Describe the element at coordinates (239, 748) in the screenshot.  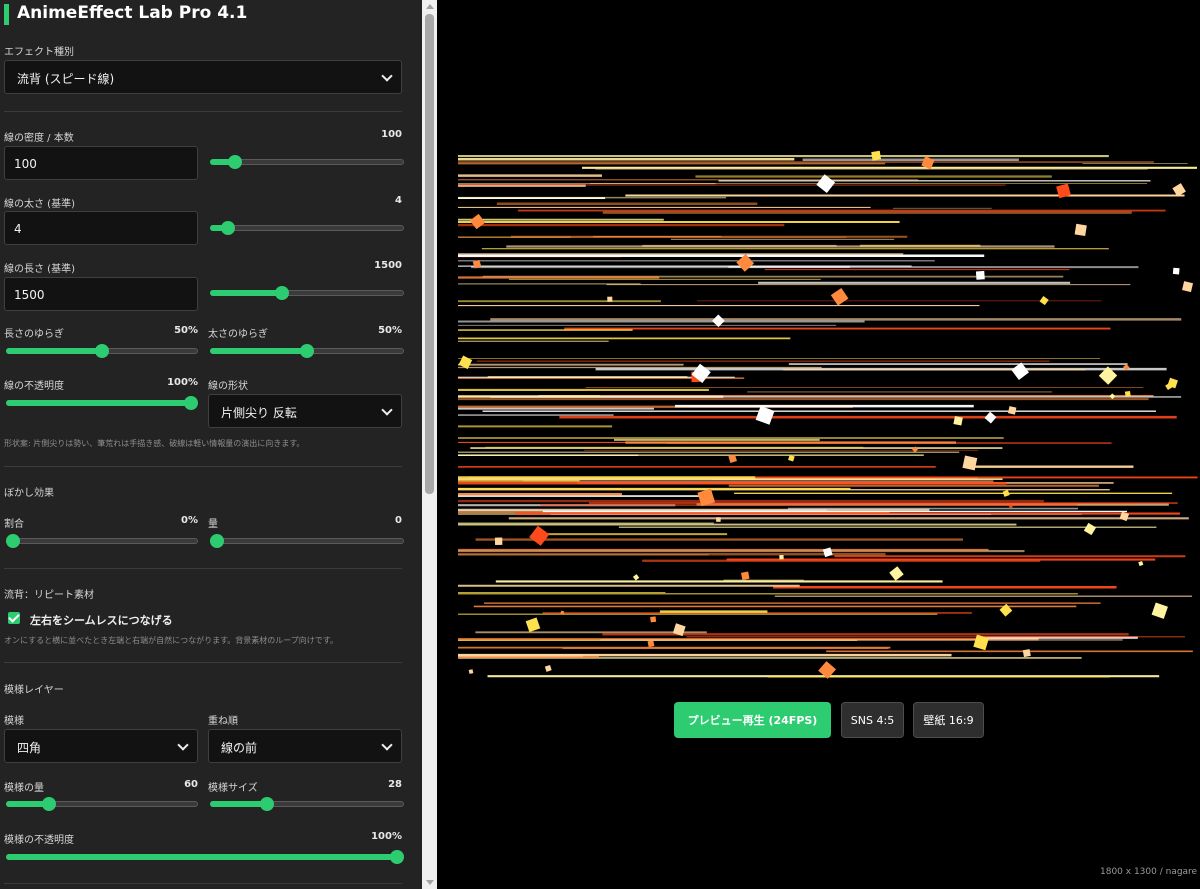
I see `layer-order-value: 線の前` at that location.